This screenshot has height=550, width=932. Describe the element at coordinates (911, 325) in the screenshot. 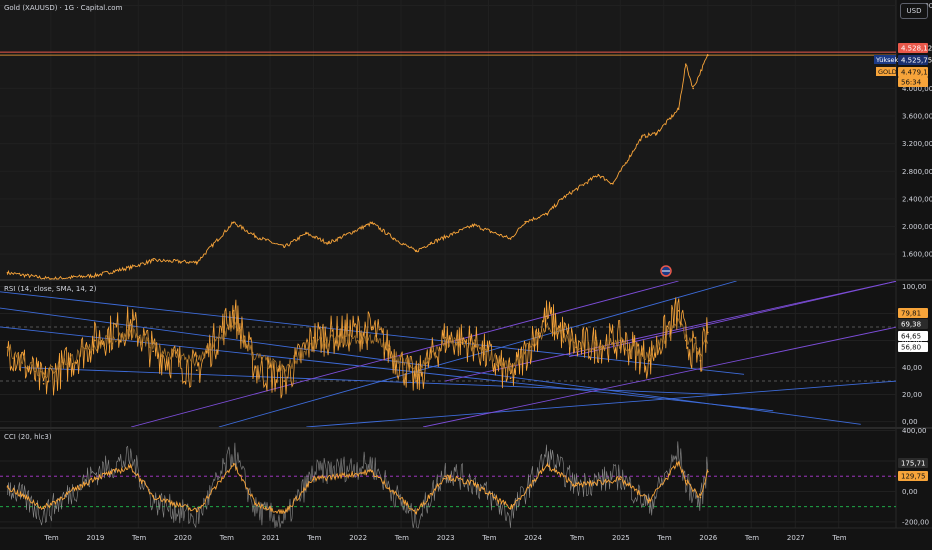

I see `rsi-tag-2: 69,38` at that location.